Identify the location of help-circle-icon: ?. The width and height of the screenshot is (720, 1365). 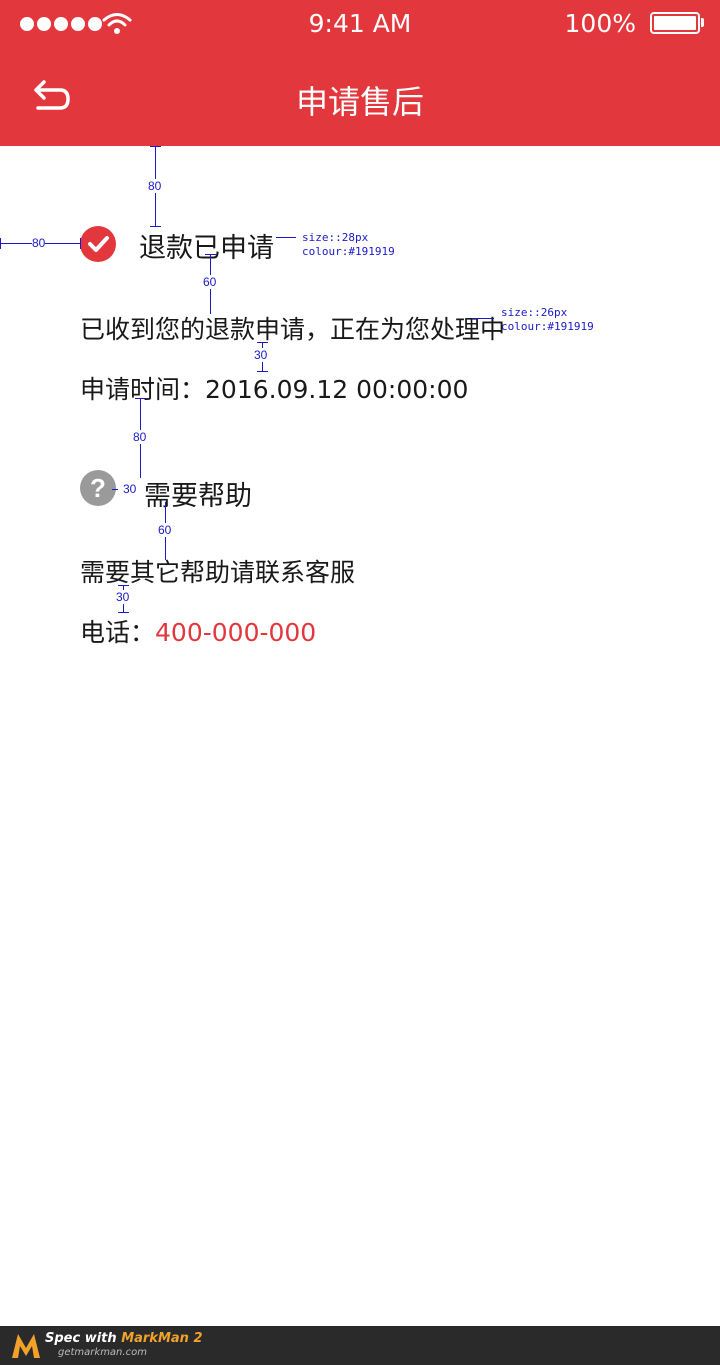
(98, 488).